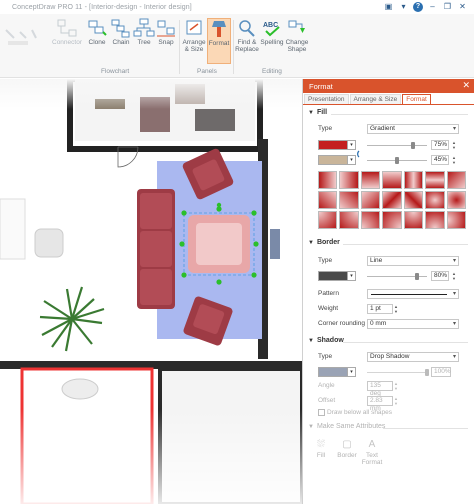  What do you see at coordinates (432, 6) in the screenshot?
I see `minimize-button: –` at bounding box center [432, 6].